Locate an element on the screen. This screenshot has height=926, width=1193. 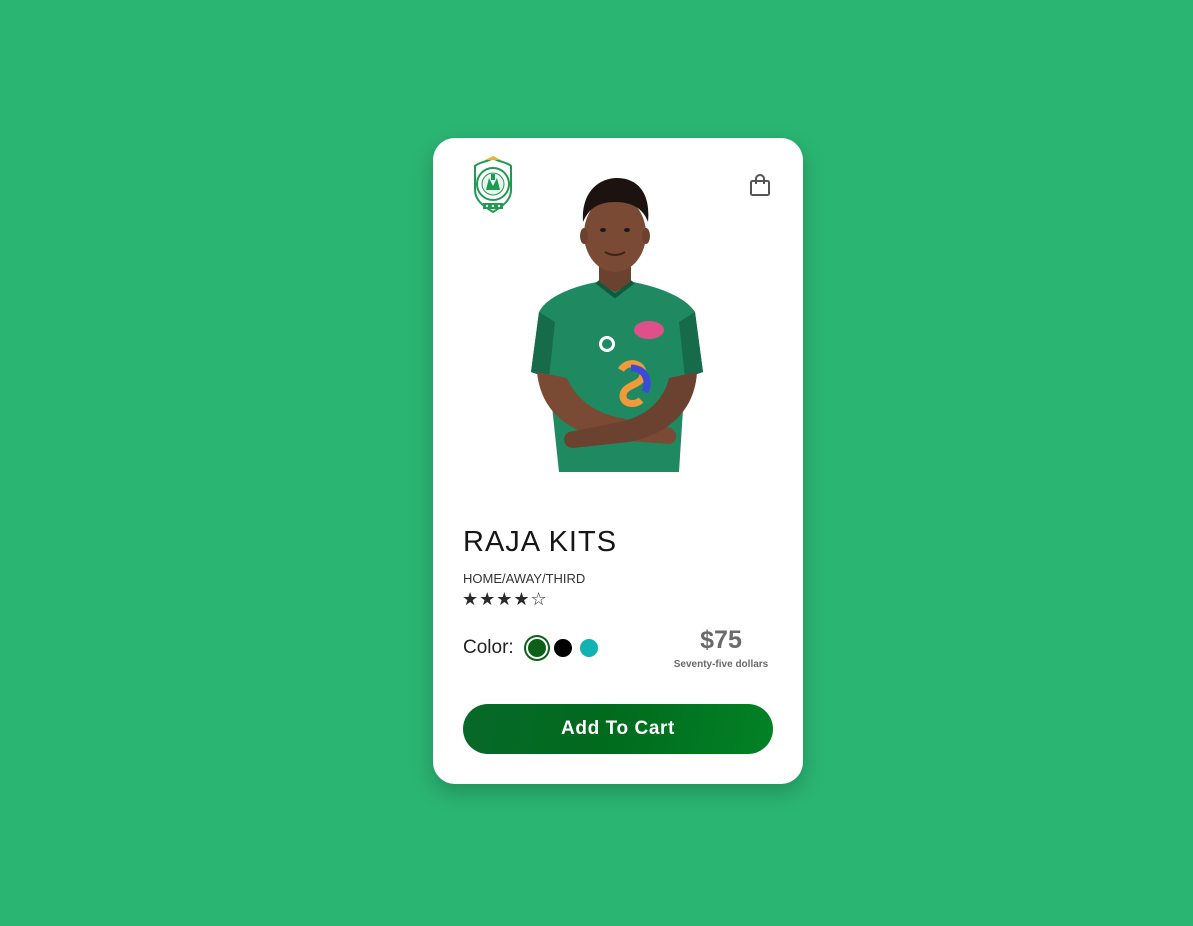
add-to-cart-button: Add To Cart is located at coordinates (618, 729).